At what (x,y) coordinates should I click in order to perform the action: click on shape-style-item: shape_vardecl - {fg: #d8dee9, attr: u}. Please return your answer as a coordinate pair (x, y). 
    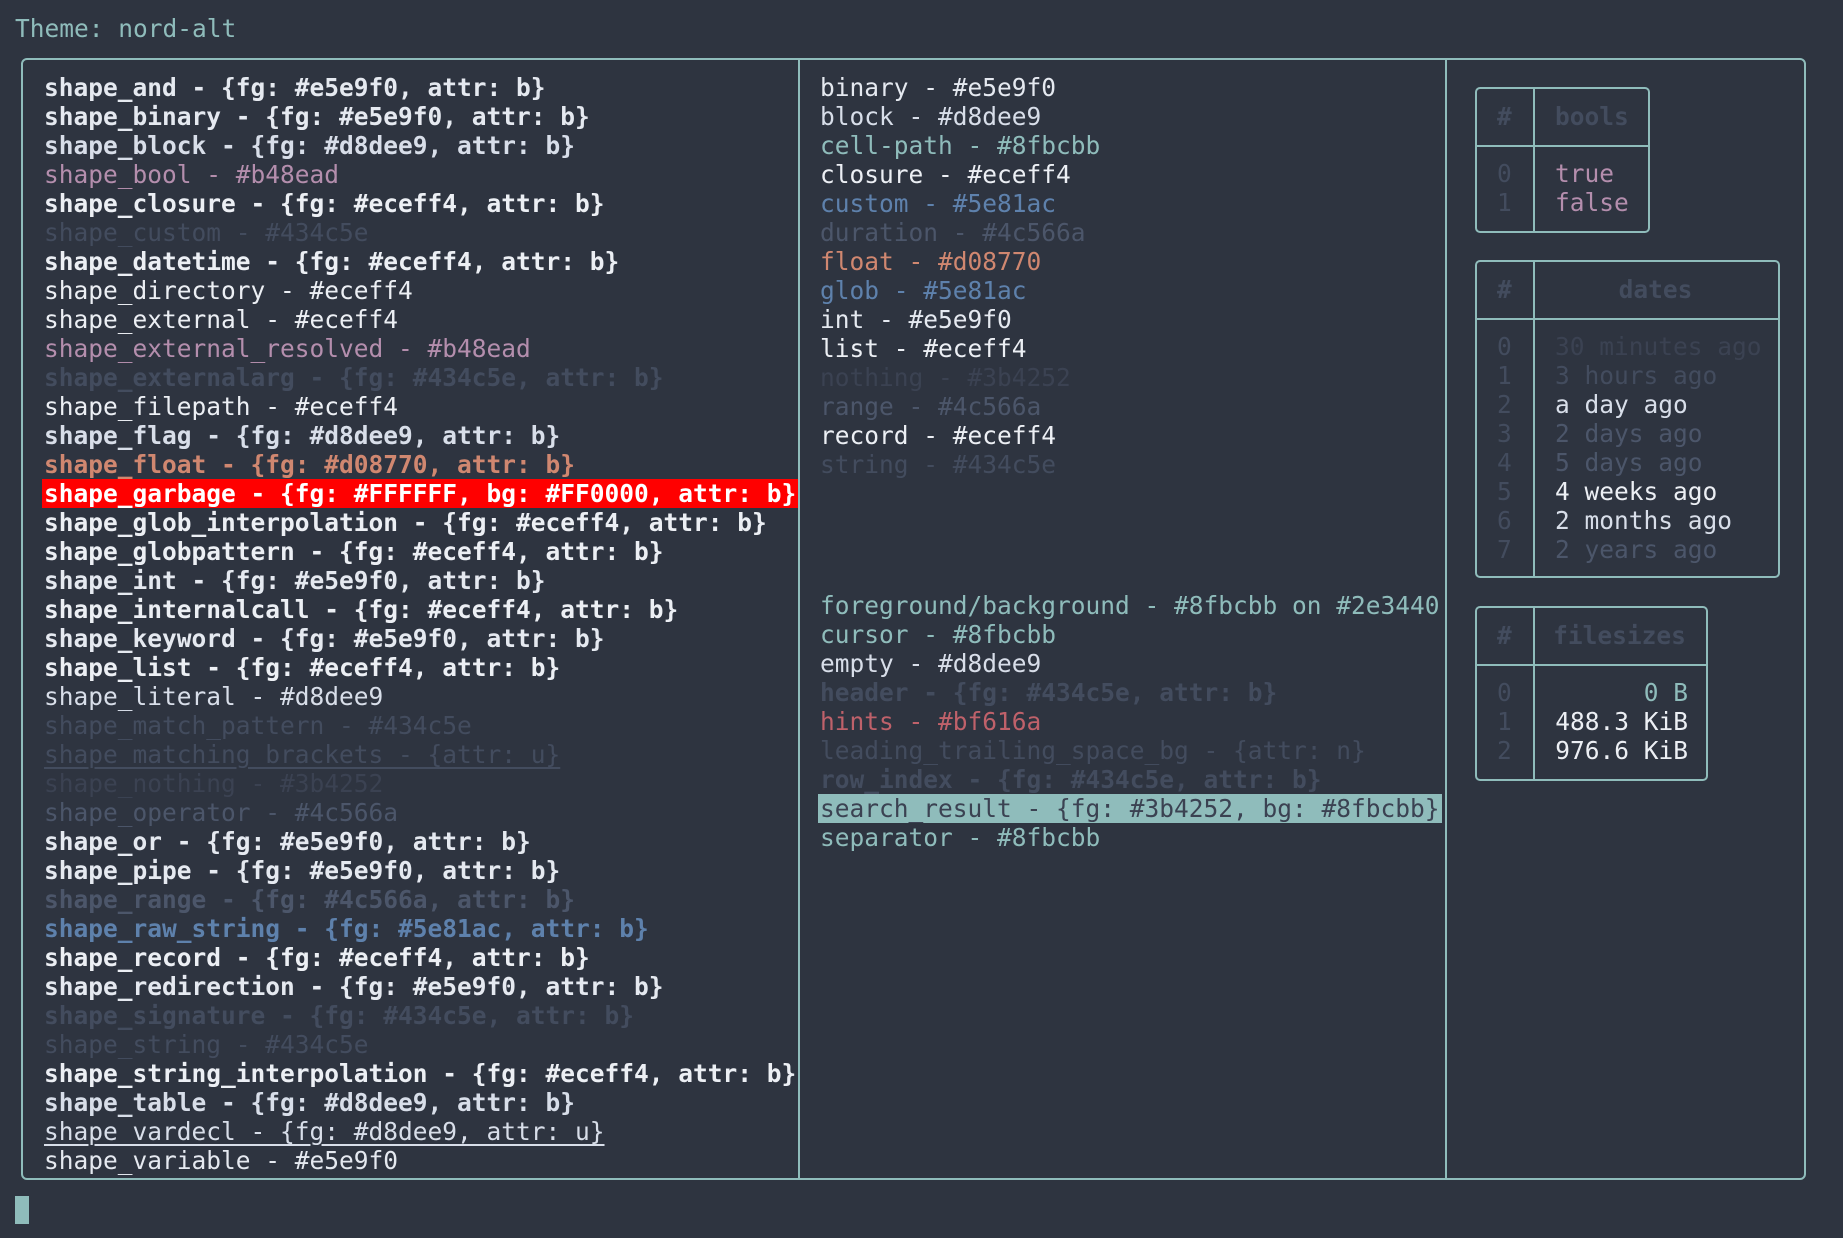
    Looking at the image, I should click on (421, 1131).